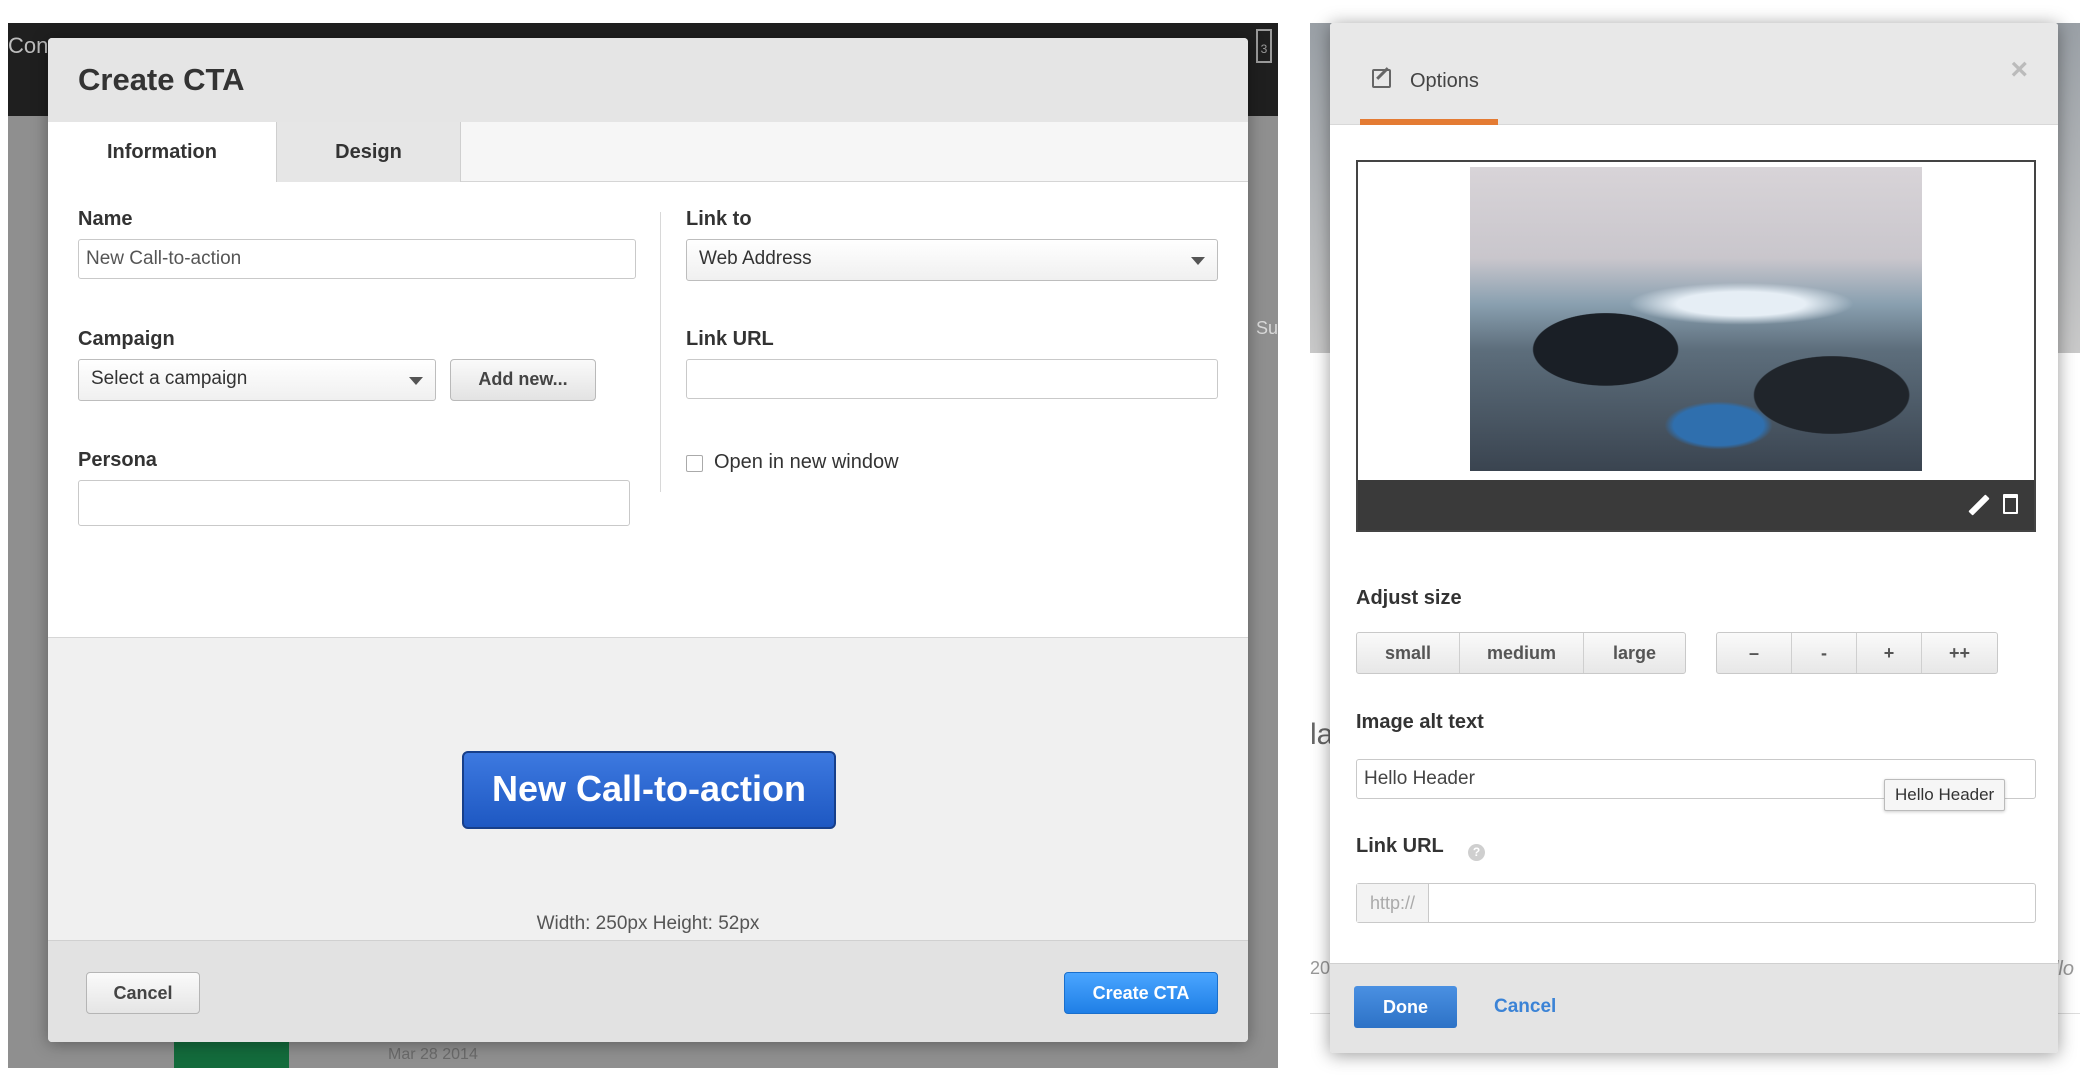 The height and width of the screenshot is (1084, 2080). Describe the element at coordinates (162, 152) in the screenshot. I see `tab-information: Information` at that location.